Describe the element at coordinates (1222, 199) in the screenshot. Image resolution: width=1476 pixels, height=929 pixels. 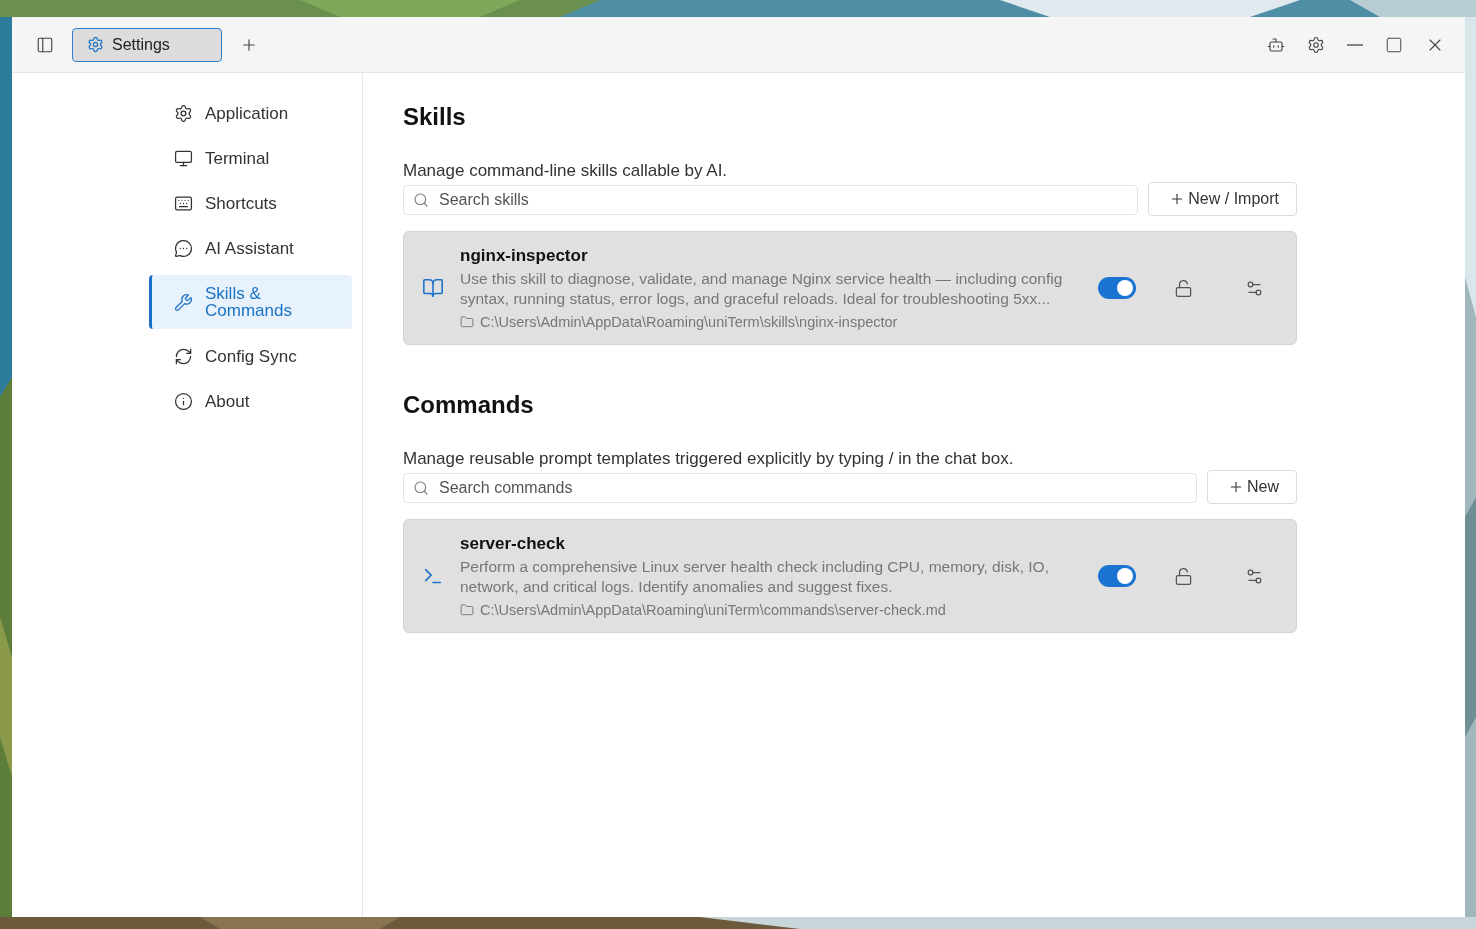
I see `new-button: New / Import` at that location.